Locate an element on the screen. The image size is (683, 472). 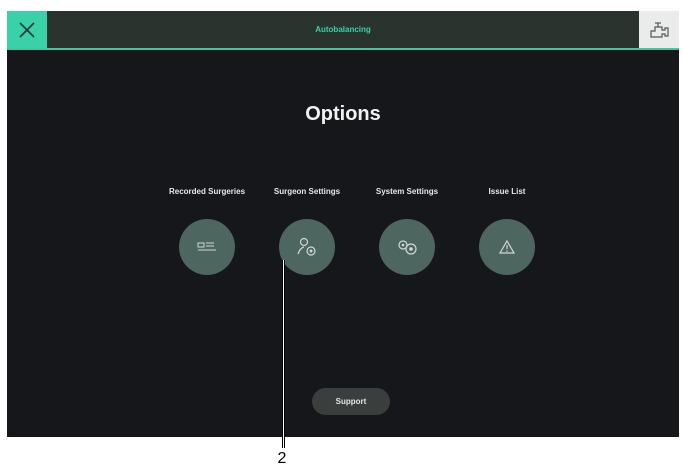
recorded-surgeries-icon is located at coordinates (206, 246).